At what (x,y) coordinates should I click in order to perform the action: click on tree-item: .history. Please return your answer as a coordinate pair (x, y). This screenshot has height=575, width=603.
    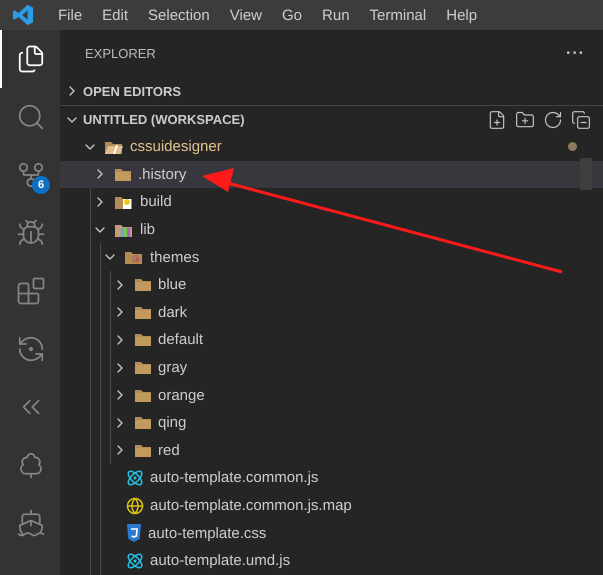
    Looking at the image, I should click on (331, 174).